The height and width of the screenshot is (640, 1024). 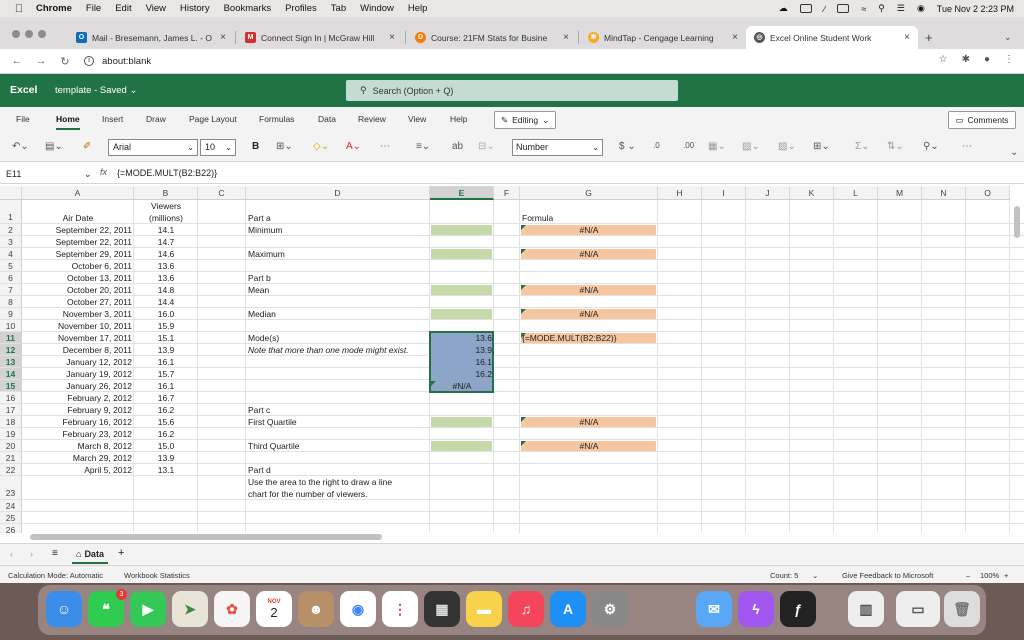 What do you see at coordinates (338, 422) in the screenshot?
I see `label-first-quartile: First Quartile` at bounding box center [338, 422].